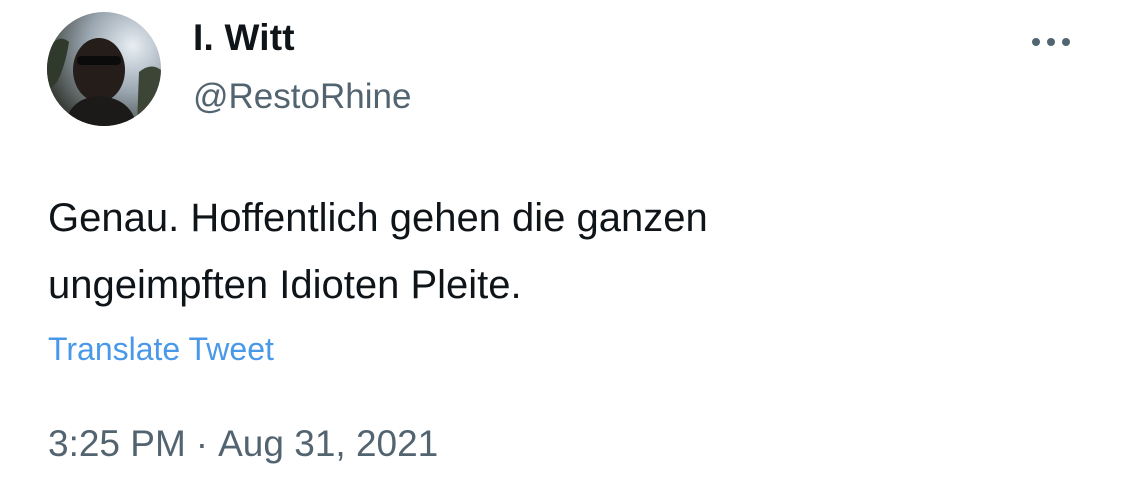  I want to click on tweet-date: Aug 31, 2021, so click(328, 443).